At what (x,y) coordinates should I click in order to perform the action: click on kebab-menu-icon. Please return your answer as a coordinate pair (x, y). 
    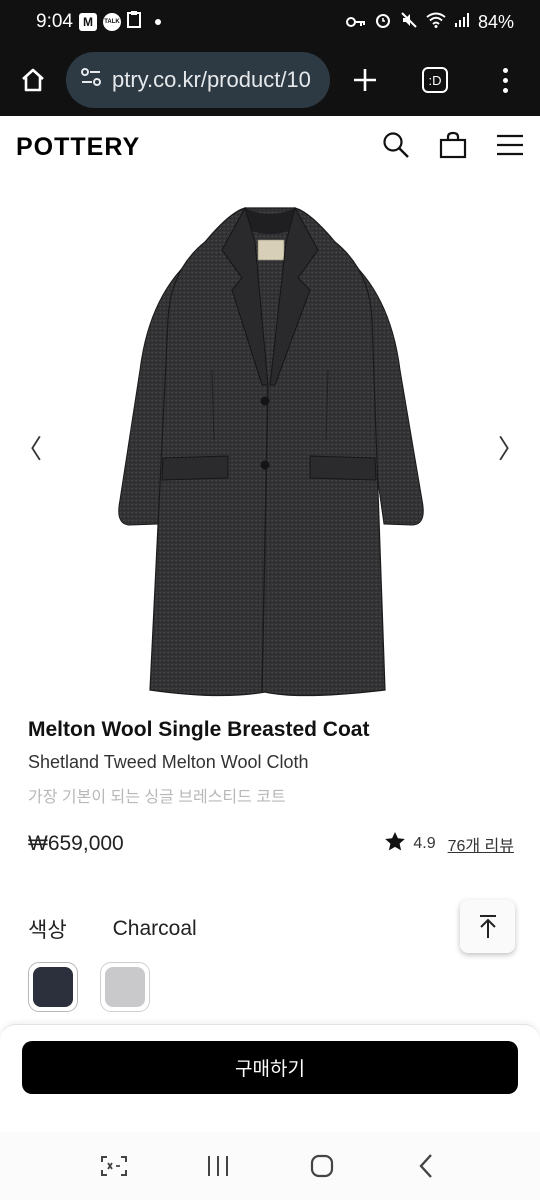
    Looking at the image, I should click on (505, 80).